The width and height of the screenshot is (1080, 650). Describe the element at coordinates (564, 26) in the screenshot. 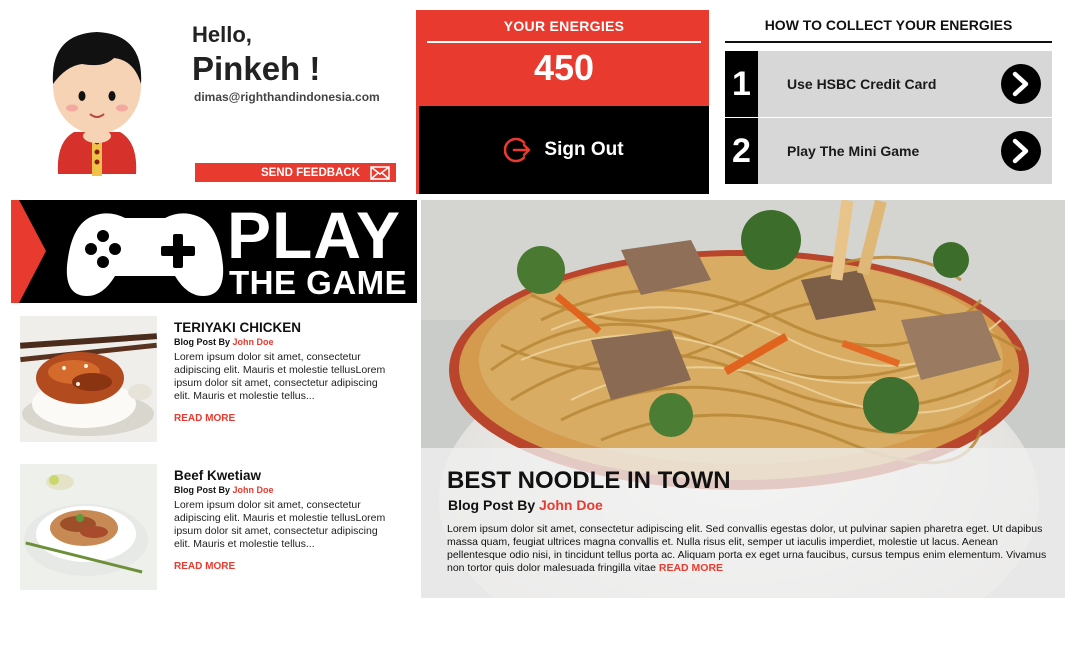

I see `energies-label: YOUR ENERGIES` at that location.